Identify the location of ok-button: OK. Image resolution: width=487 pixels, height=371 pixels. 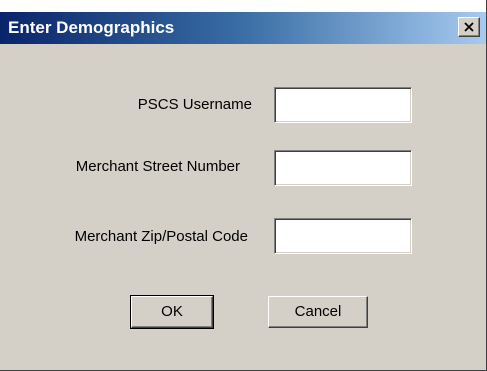
(172, 312).